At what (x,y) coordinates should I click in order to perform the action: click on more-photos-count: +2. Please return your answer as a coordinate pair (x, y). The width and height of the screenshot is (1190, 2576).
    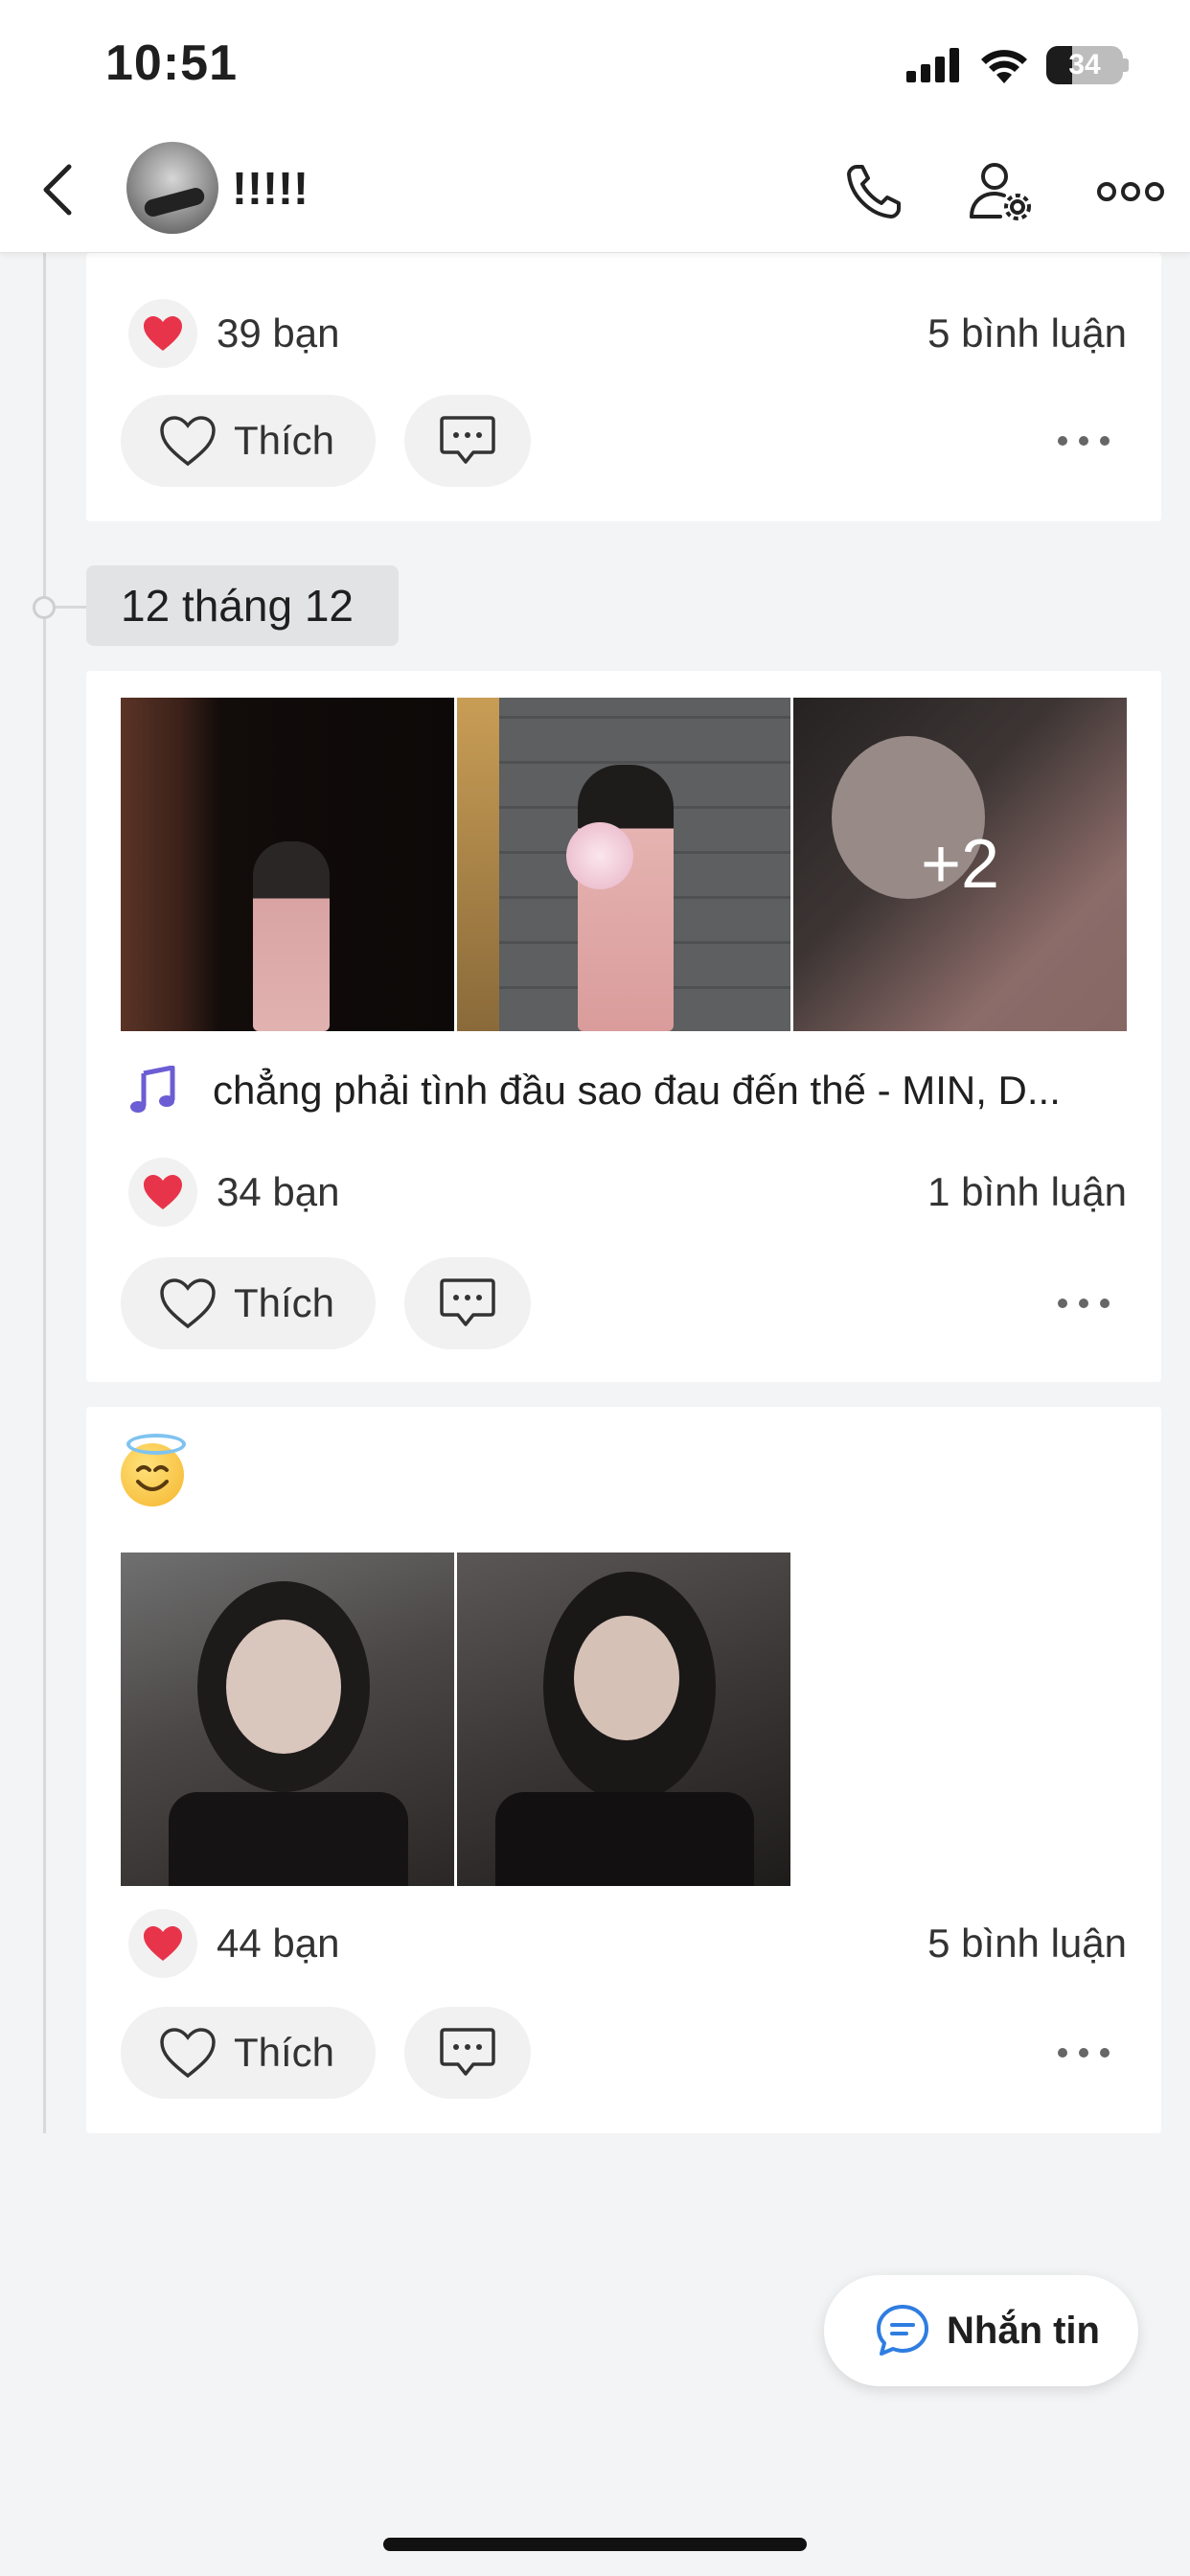
    Looking at the image, I should click on (960, 864).